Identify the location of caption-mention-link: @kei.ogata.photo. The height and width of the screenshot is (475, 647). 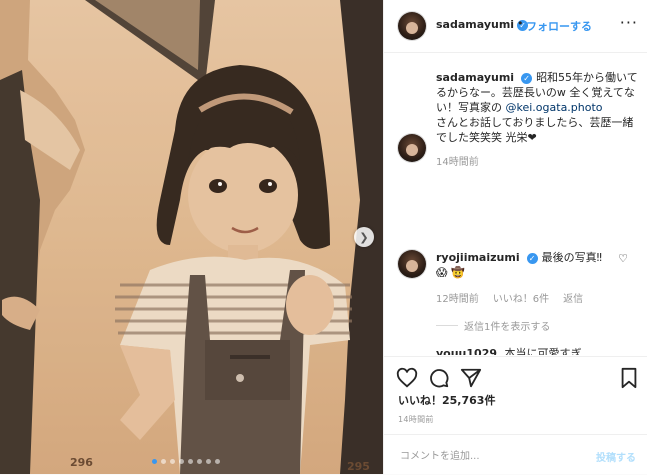
(554, 107).